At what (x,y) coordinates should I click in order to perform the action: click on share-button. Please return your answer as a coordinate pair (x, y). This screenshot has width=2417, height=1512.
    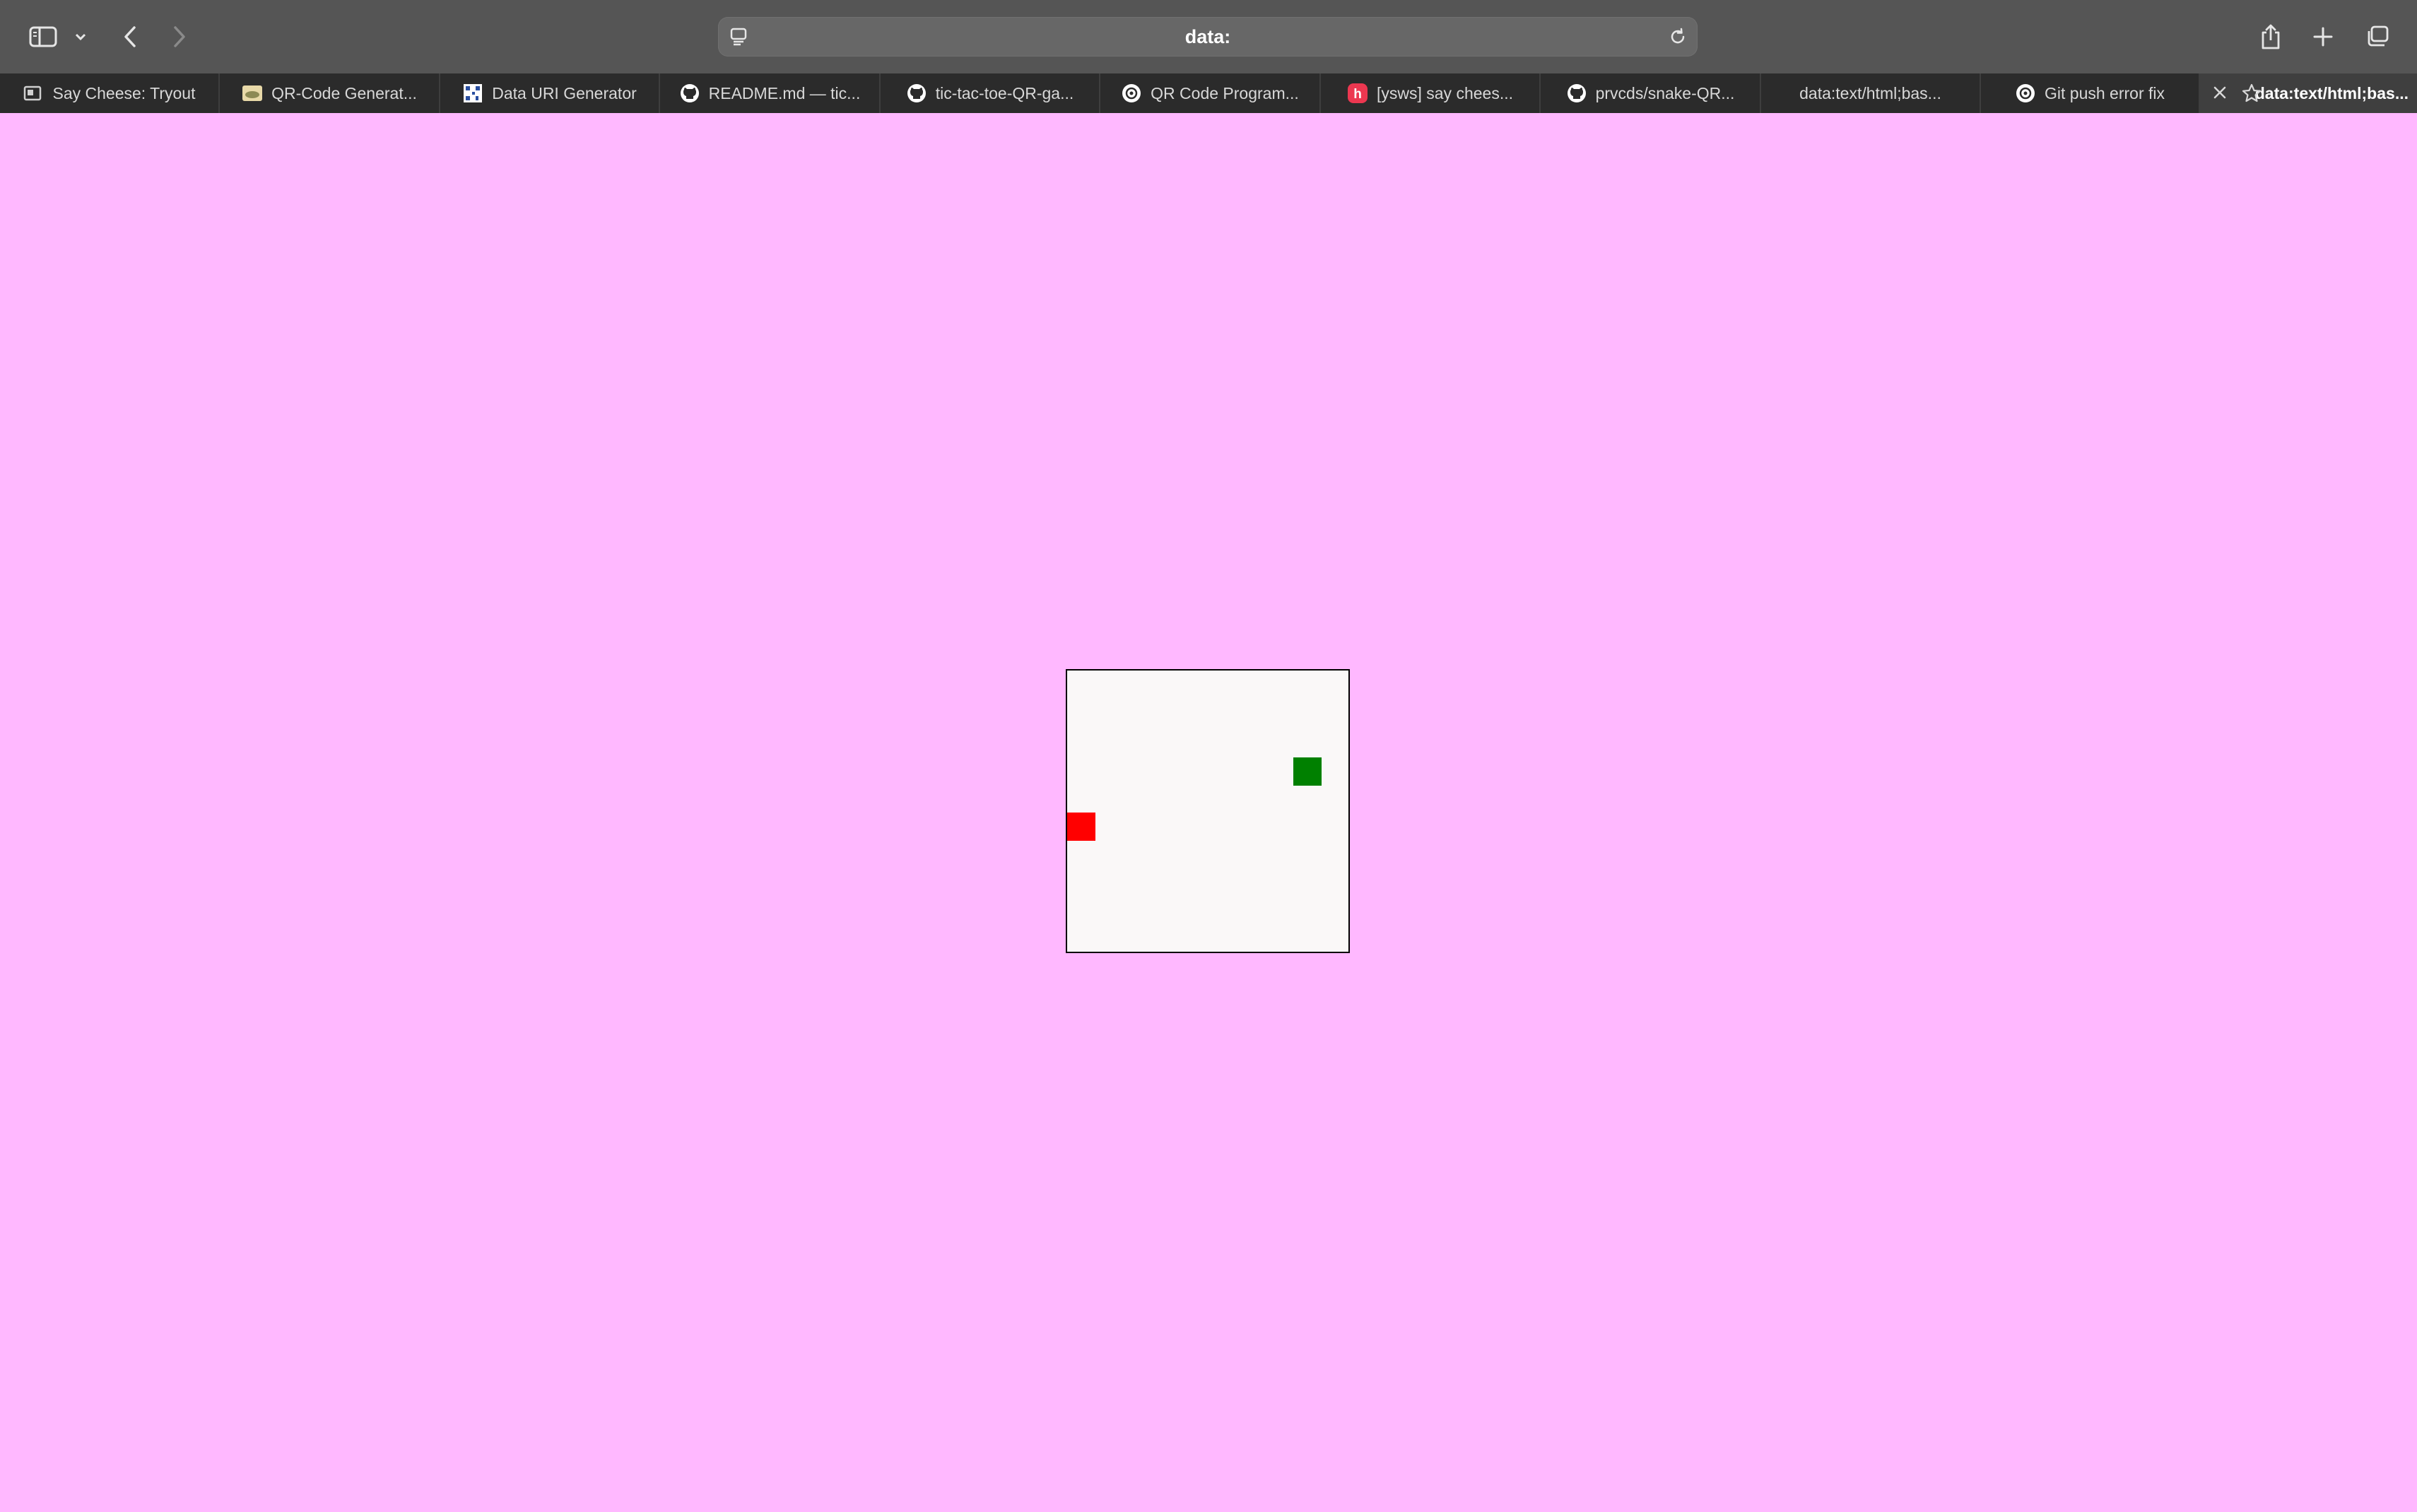
    Looking at the image, I should click on (2271, 37).